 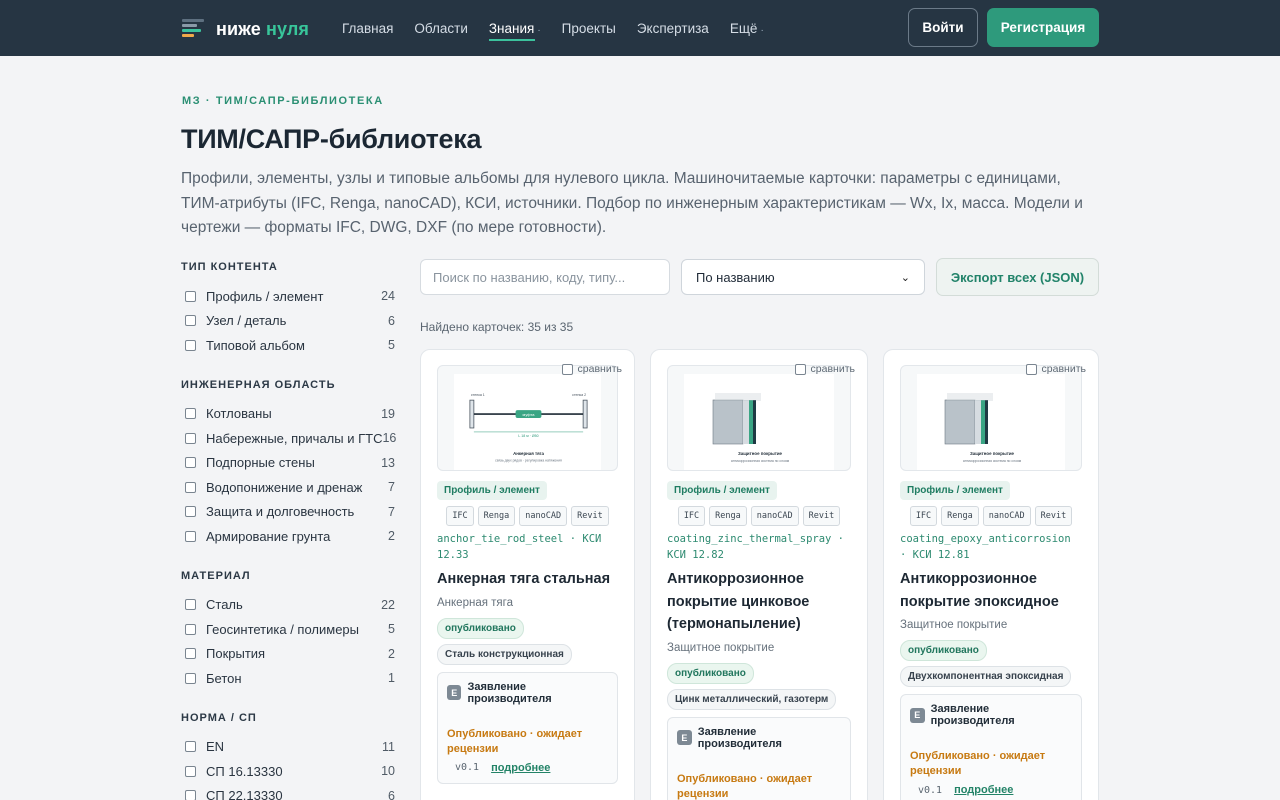 What do you see at coordinates (239, 414) in the screenshot?
I see `filter-option-label: Котлованы` at bounding box center [239, 414].